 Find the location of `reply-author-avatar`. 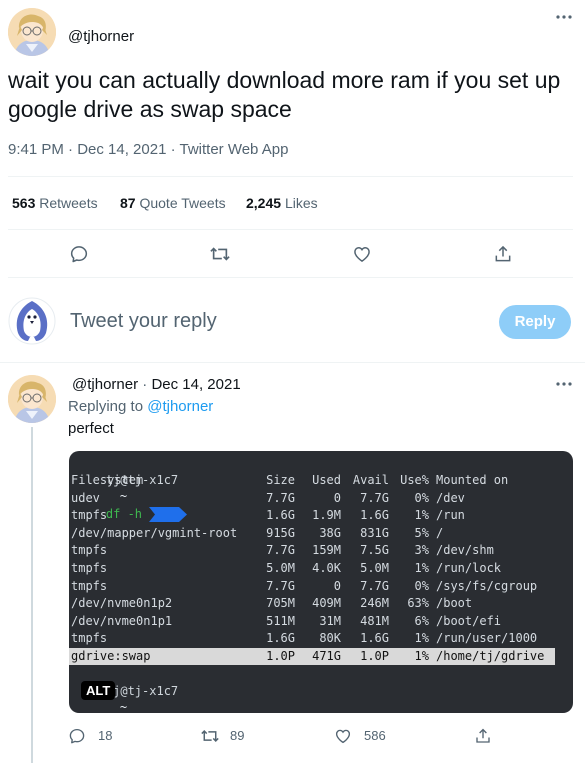

reply-author-avatar is located at coordinates (32, 399).